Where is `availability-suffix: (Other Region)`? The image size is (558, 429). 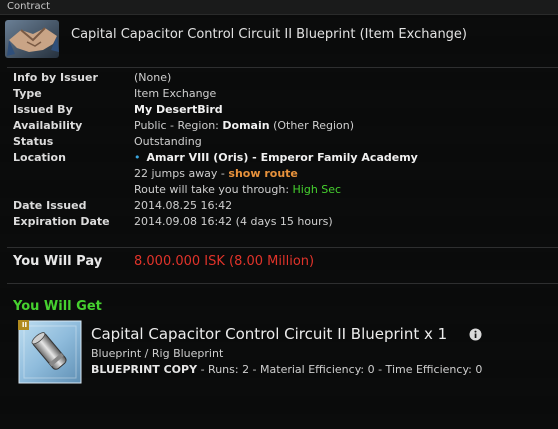
availability-suffix: (Other Region) is located at coordinates (312, 125).